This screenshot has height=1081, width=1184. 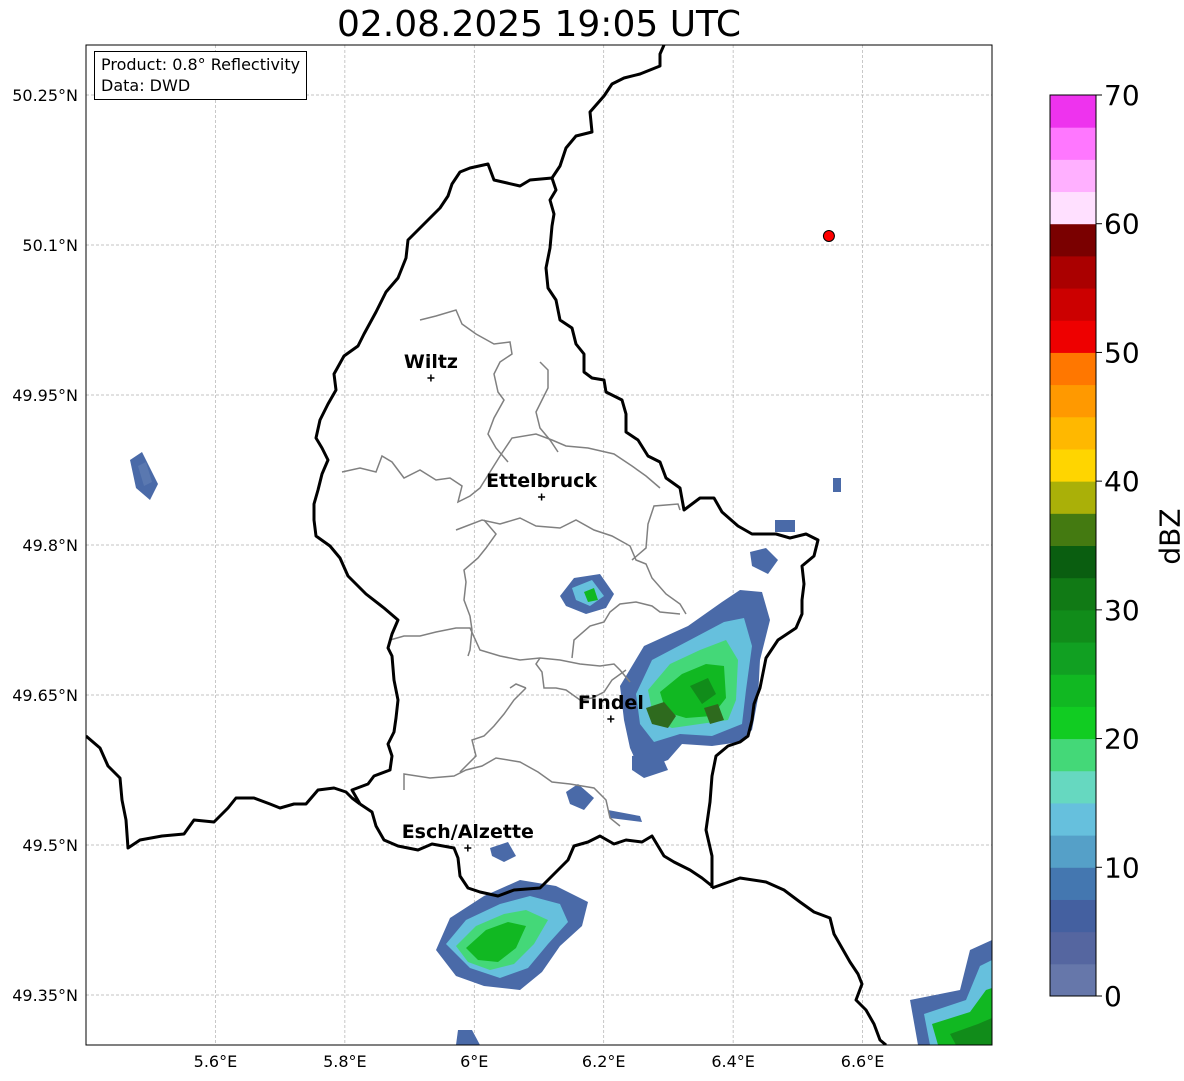 I want to click on echo-cell-southeast, so click(x=951, y=992).